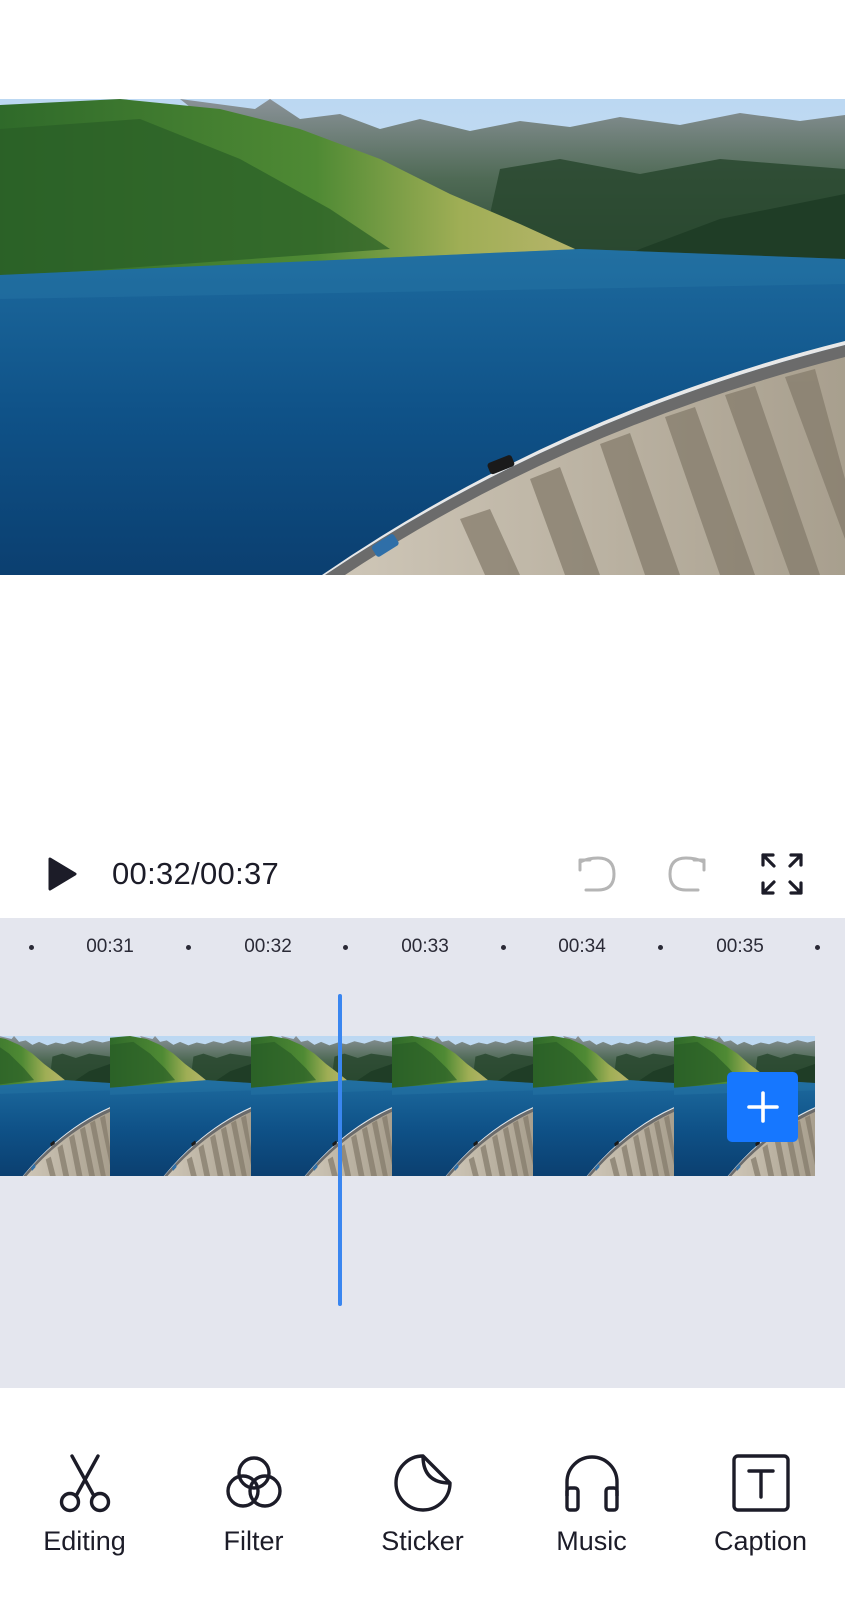 This screenshot has height=1600, width=845. What do you see at coordinates (422, 874) in the screenshot?
I see `player-controls: 00:32/00:37` at bounding box center [422, 874].